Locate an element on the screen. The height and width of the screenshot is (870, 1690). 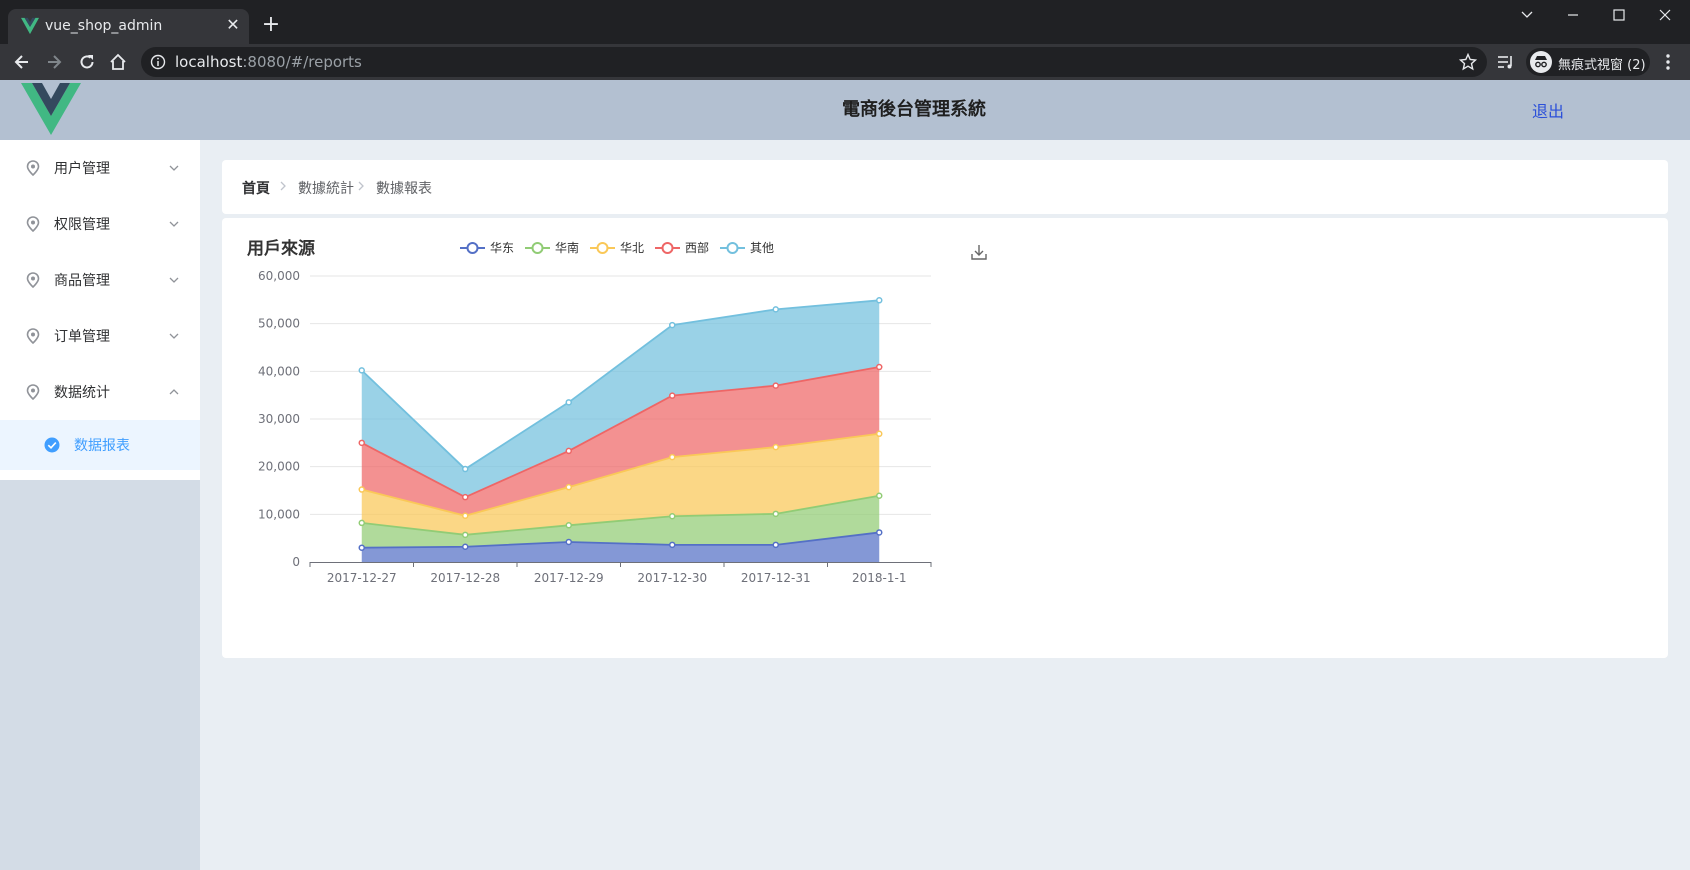
incognito-profile-button: 無痕式視窗 (2) is located at coordinates (1588, 62).